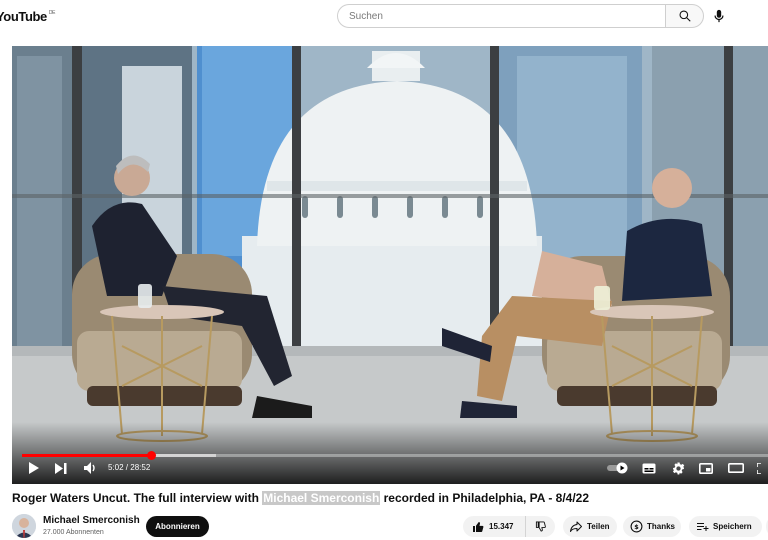  Describe the element at coordinates (598, 526) in the screenshot. I see `share-label: Teilen` at that location.